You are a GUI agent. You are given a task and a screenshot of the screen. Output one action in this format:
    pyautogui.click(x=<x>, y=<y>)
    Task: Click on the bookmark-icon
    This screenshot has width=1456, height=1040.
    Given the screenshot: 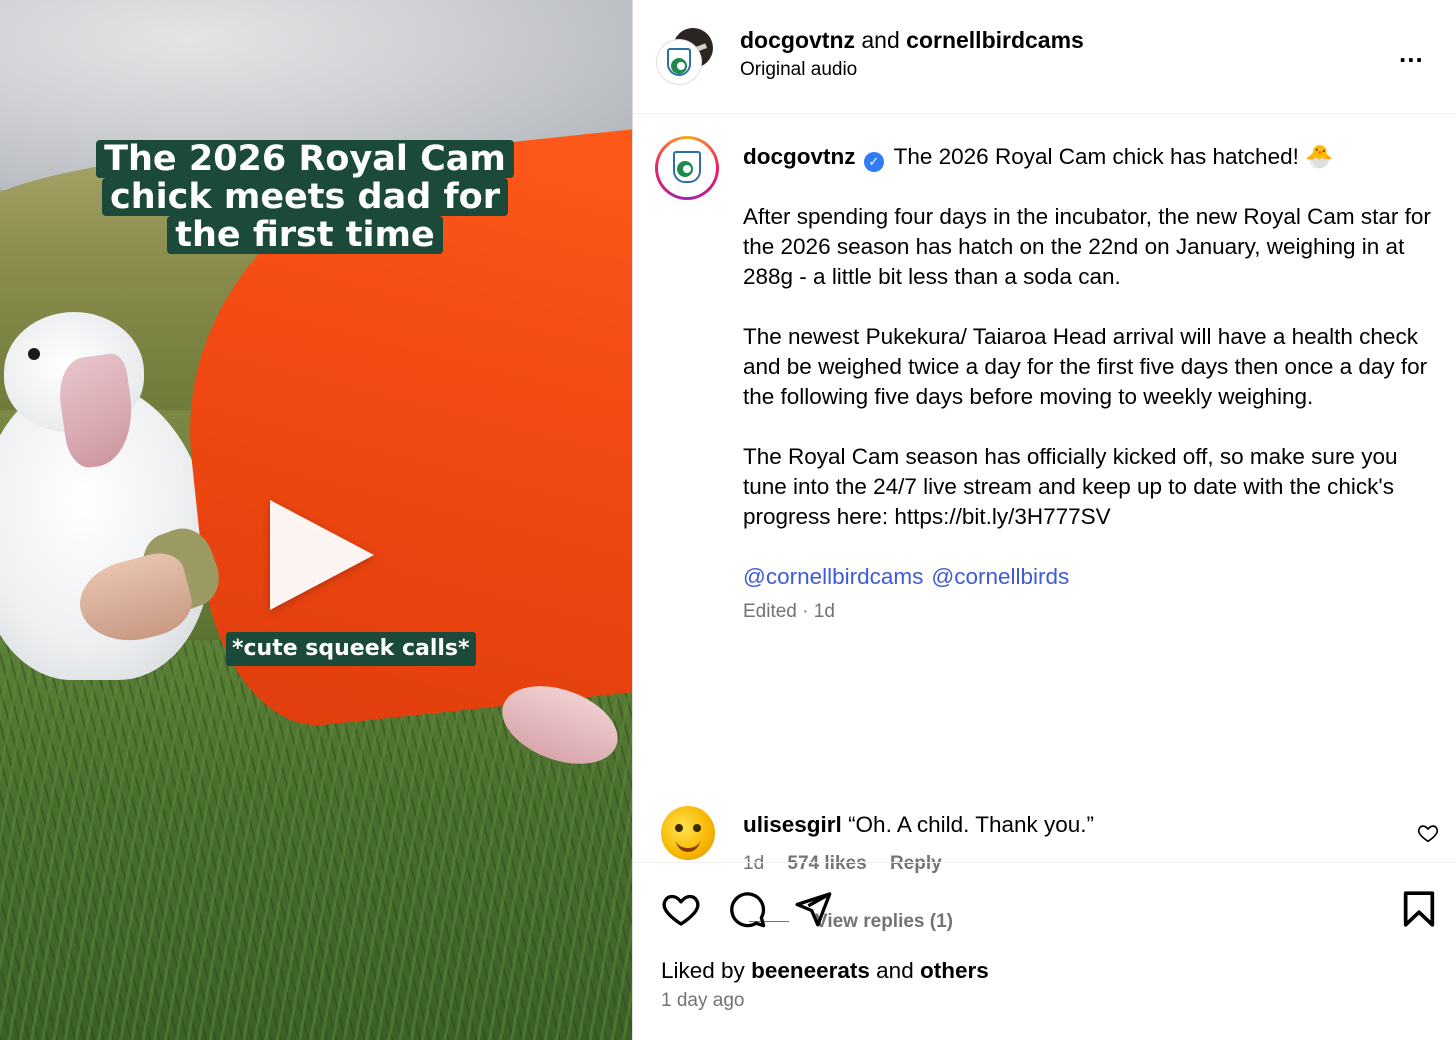 What is the action you would take?
    pyautogui.click(x=1419, y=909)
    